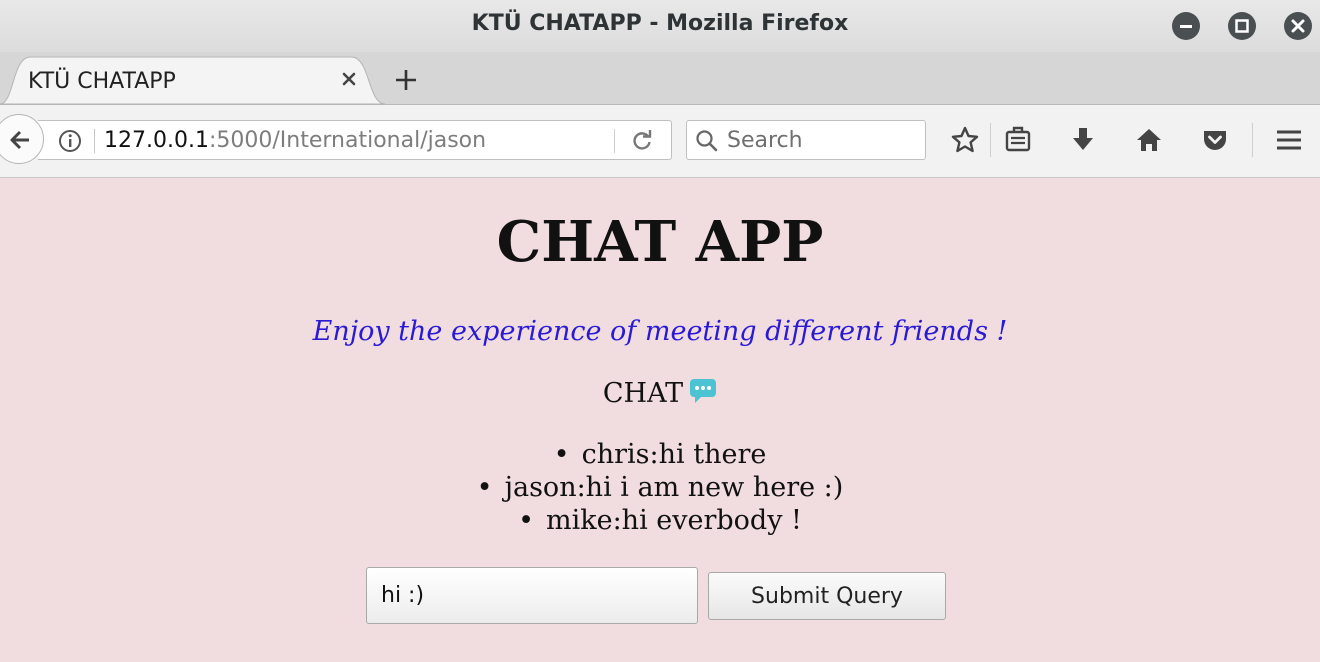 The width and height of the screenshot is (1320, 662). What do you see at coordinates (660, 454) in the screenshot?
I see `message-item: chris:hi there` at bounding box center [660, 454].